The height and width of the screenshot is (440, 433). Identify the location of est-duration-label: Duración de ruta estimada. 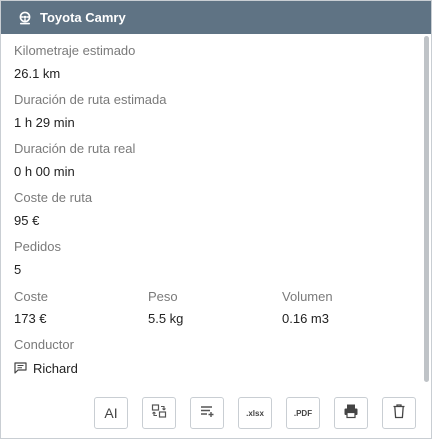
(90, 99).